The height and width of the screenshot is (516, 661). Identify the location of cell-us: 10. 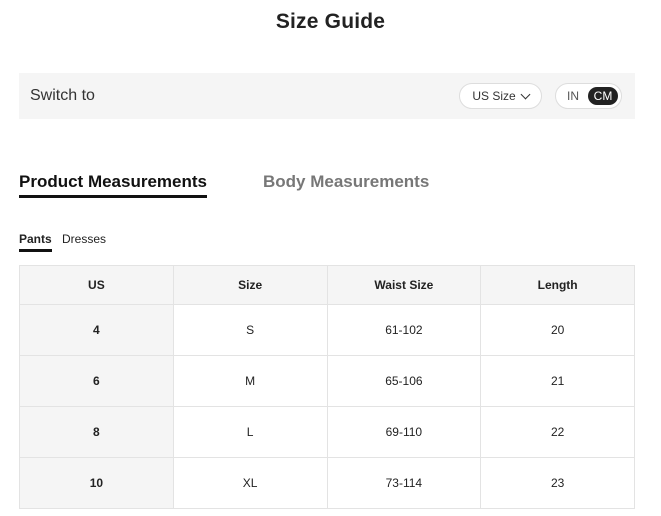
(96, 483).